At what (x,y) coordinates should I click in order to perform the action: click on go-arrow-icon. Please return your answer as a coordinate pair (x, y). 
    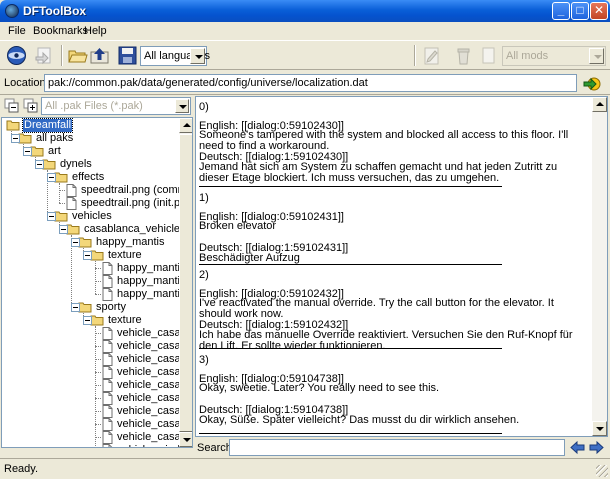
    Looking at the image, I should click on (592, 84).